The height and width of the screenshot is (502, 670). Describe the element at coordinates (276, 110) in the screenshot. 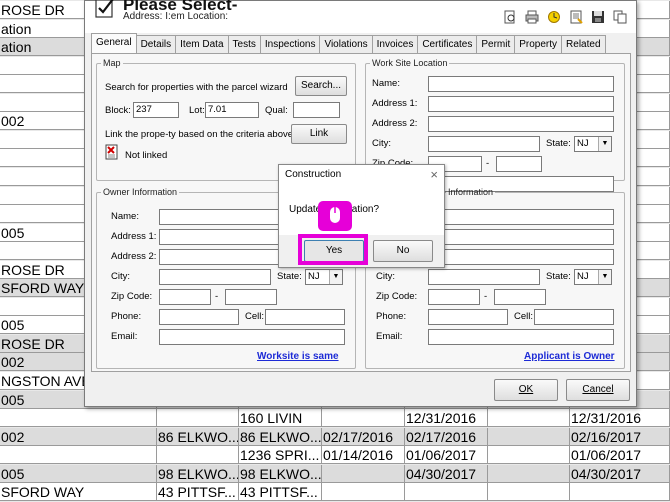

I see `qual-label: Qual:` at that location.